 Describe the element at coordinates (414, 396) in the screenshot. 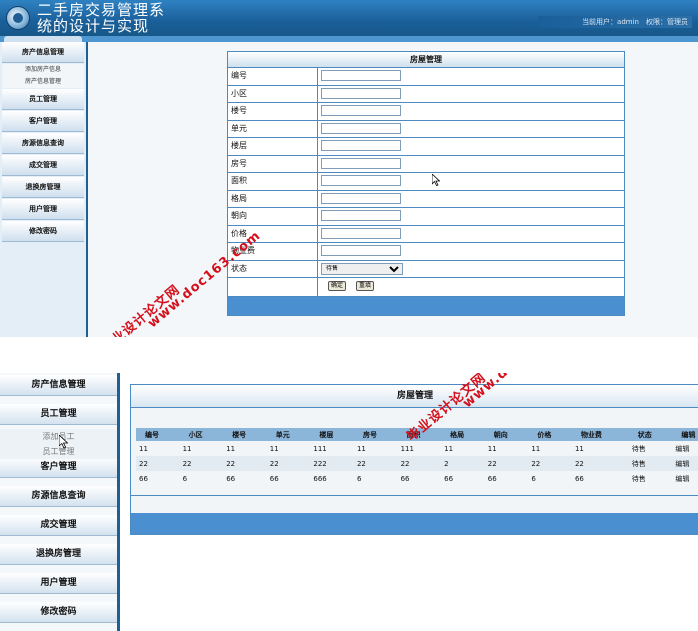

I see `house-list-title: 房屋管理` at that location.